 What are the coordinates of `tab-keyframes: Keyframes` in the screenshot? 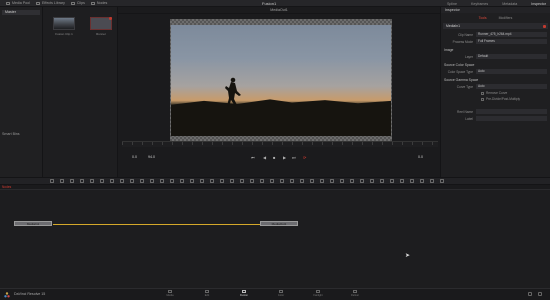 It's located at (479, 4).